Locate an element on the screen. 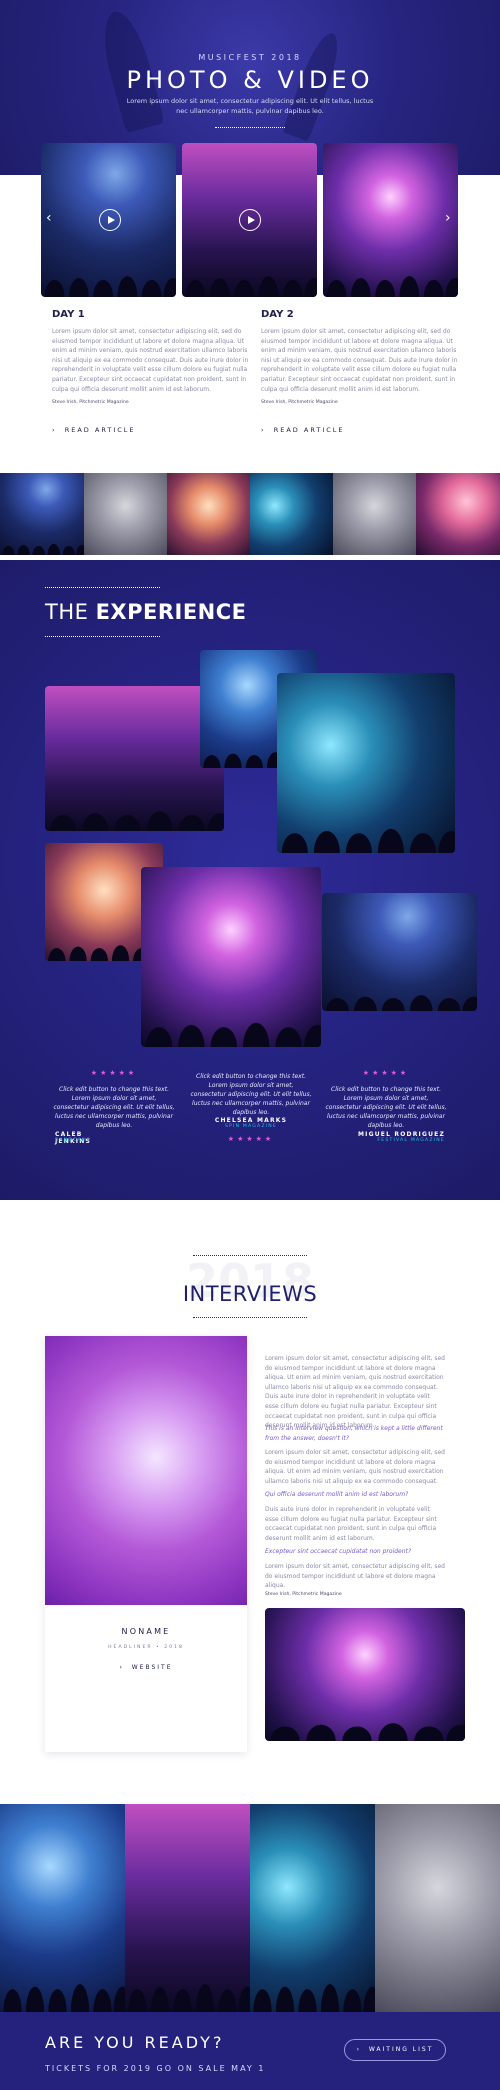 This screenshot has height=2090, width=500. testimonial-1-role: BANDCAMP is located at coordinates (73, 1140).